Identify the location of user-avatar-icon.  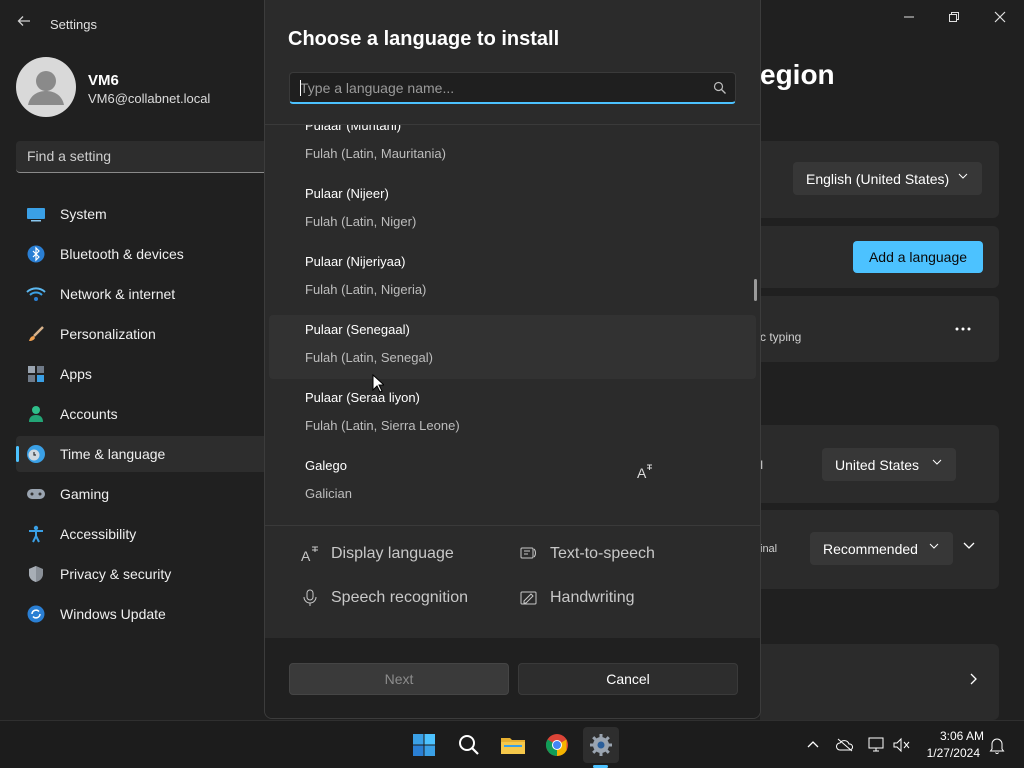
(46, 88).